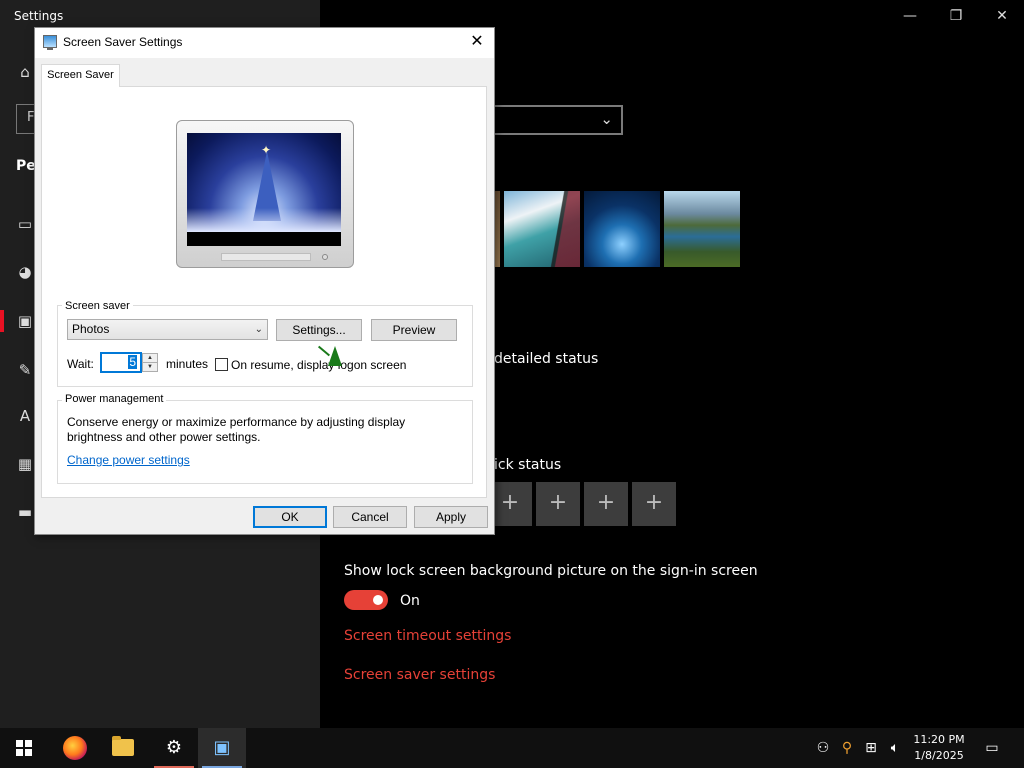 This screenshot has height=768, width=1024. Describe the element at coordinates (25, 416) in the screenshot. I see `fonts-icon: A` at that location.